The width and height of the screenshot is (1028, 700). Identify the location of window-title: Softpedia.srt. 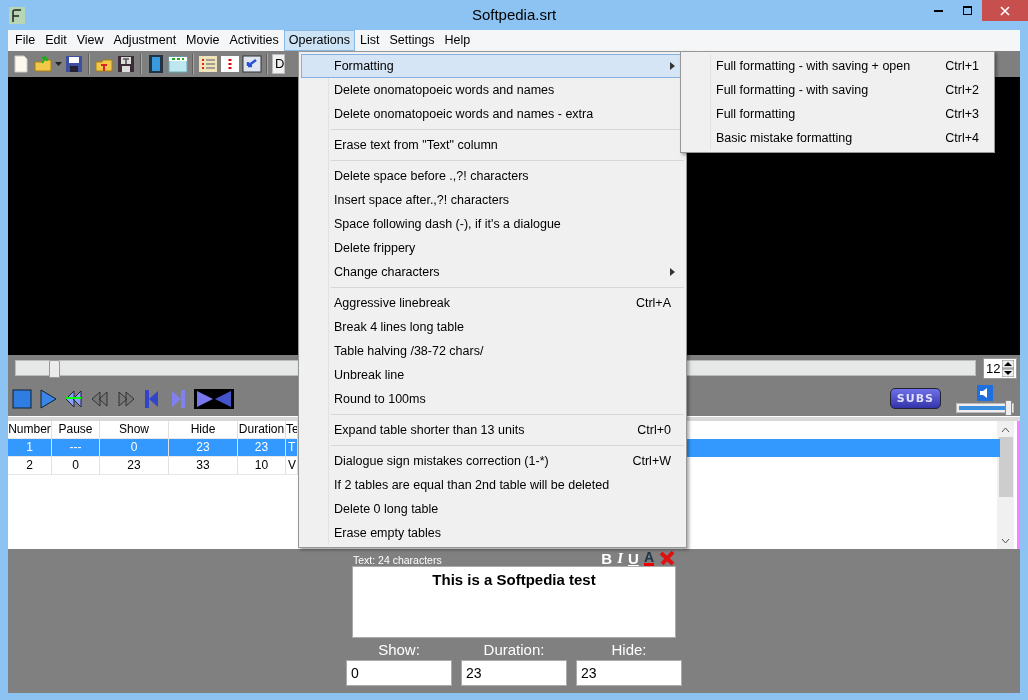
(514, 14).